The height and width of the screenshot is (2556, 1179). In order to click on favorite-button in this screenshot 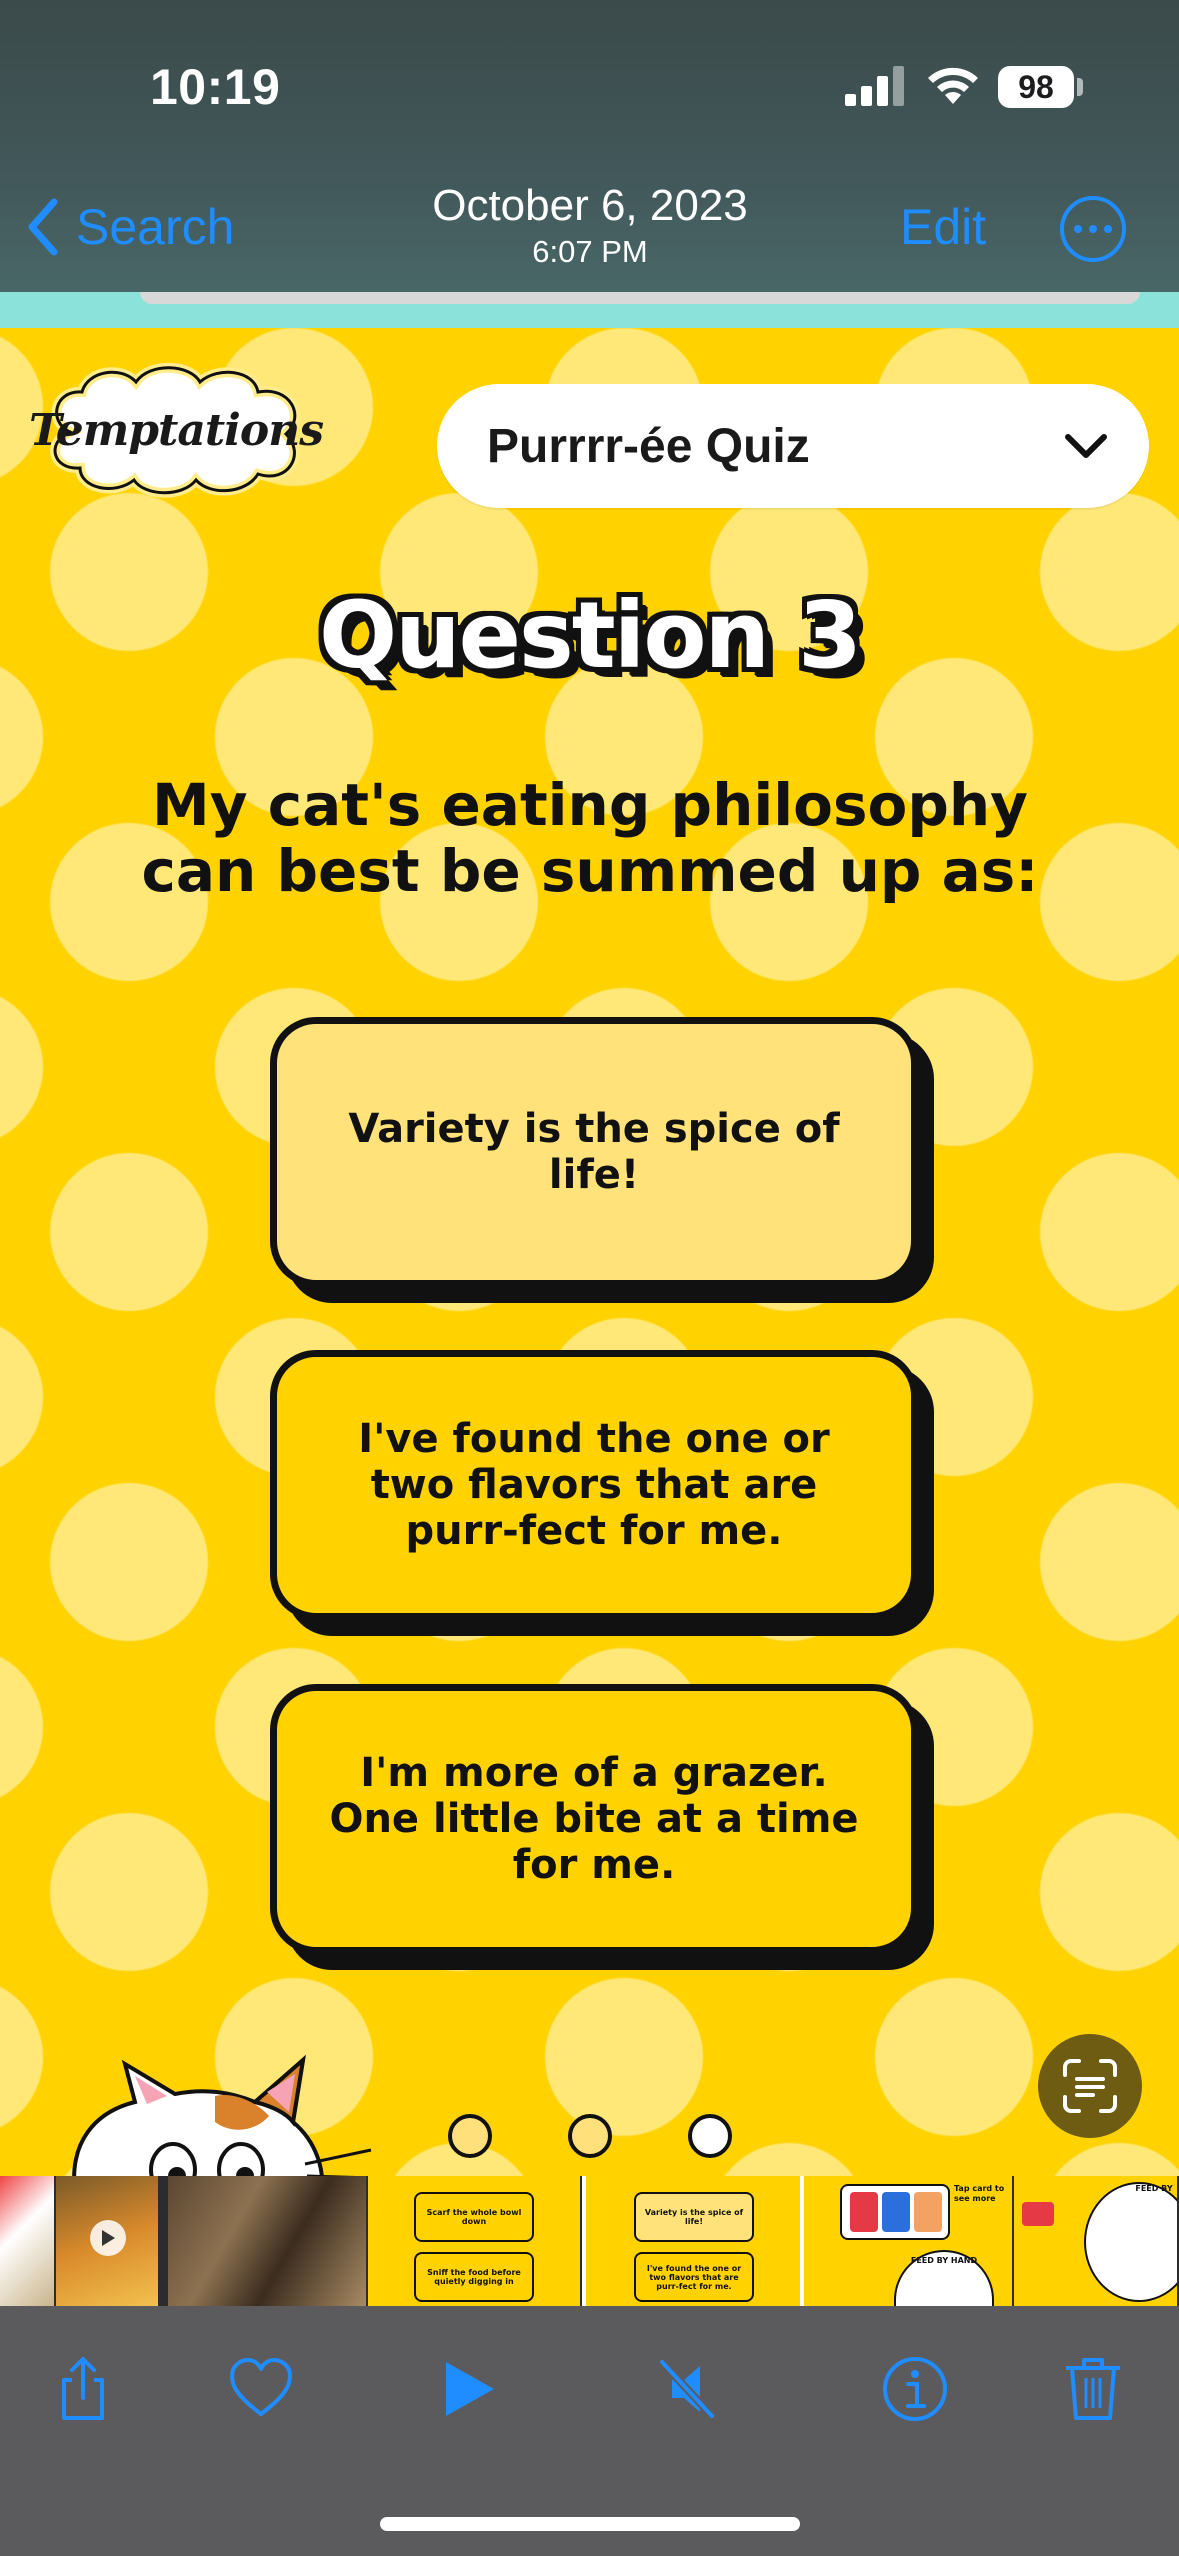, I will do `click(261, 2389)`.